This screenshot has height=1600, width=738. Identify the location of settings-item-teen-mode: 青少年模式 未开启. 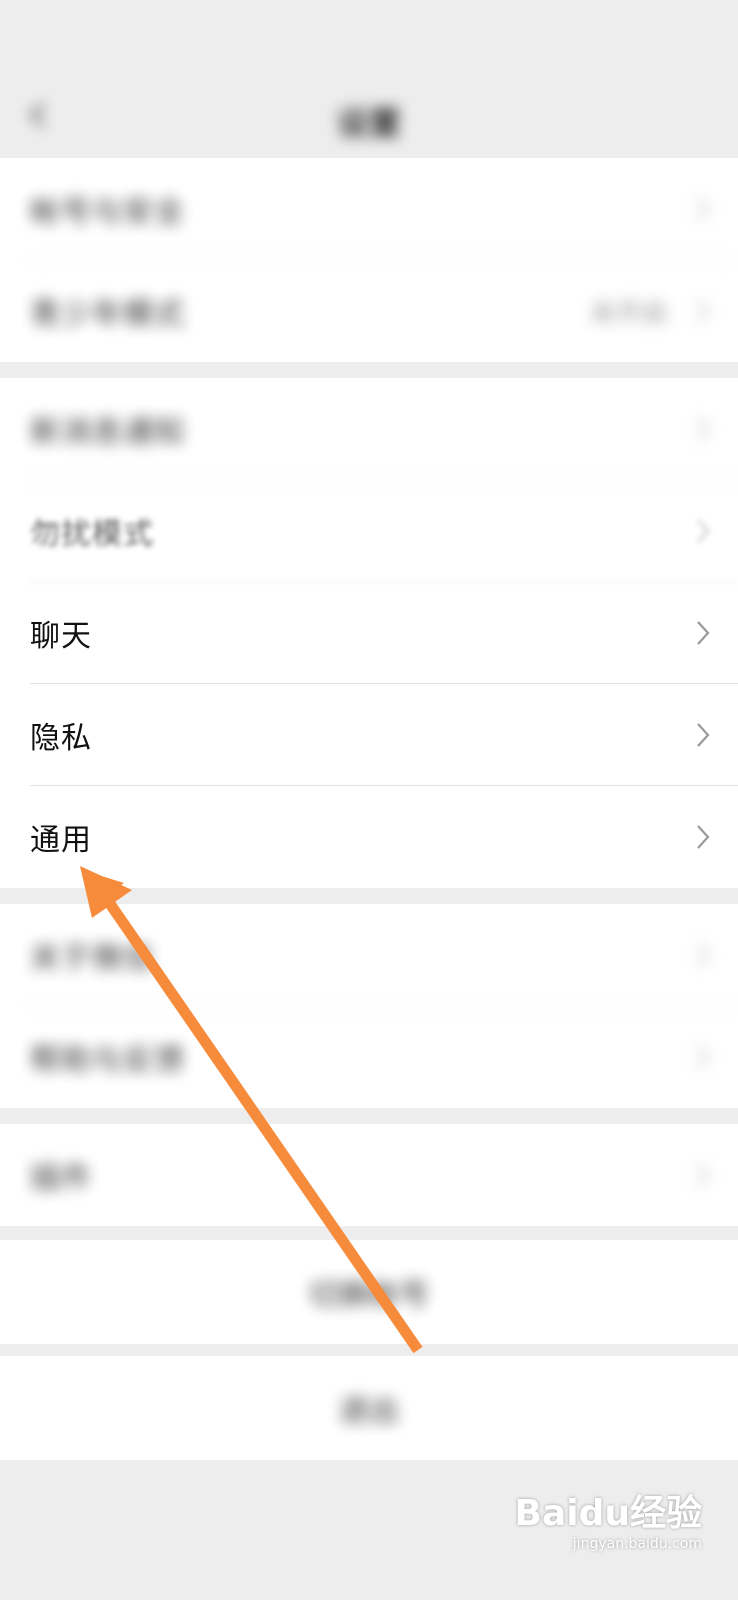
(369, 311).